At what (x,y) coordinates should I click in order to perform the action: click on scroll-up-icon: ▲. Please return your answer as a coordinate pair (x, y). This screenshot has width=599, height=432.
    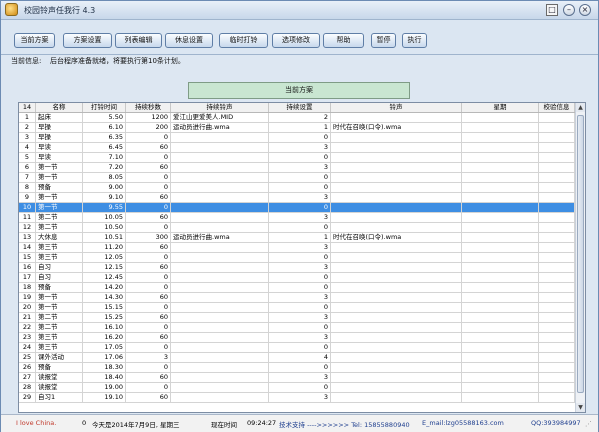
    Looking at the image, I should click on (580, 107).